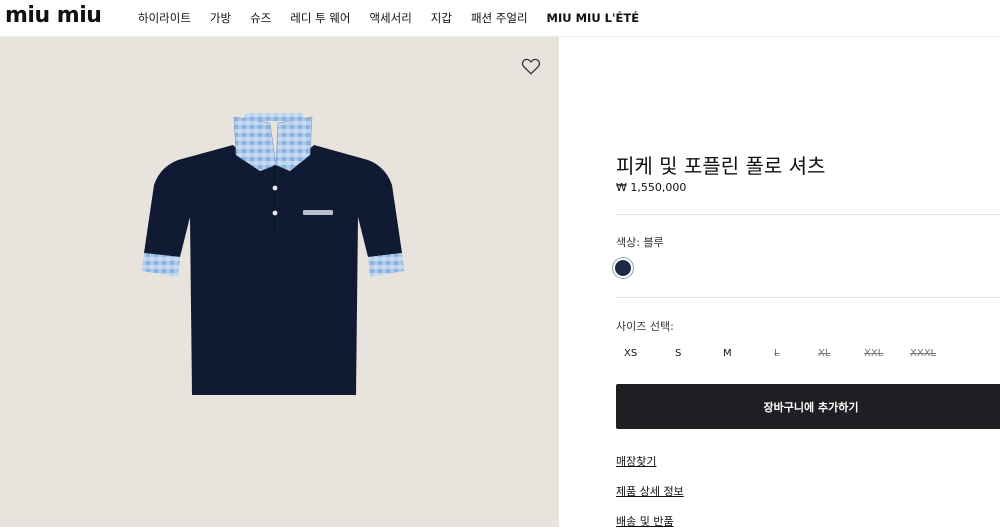 Image resolution: width=1000 pixels, height=529 pixels. What do you see at coordinates (623, 268) in the screenshot?
I see `color-swatch-blue` at bounding box center [623, 268].